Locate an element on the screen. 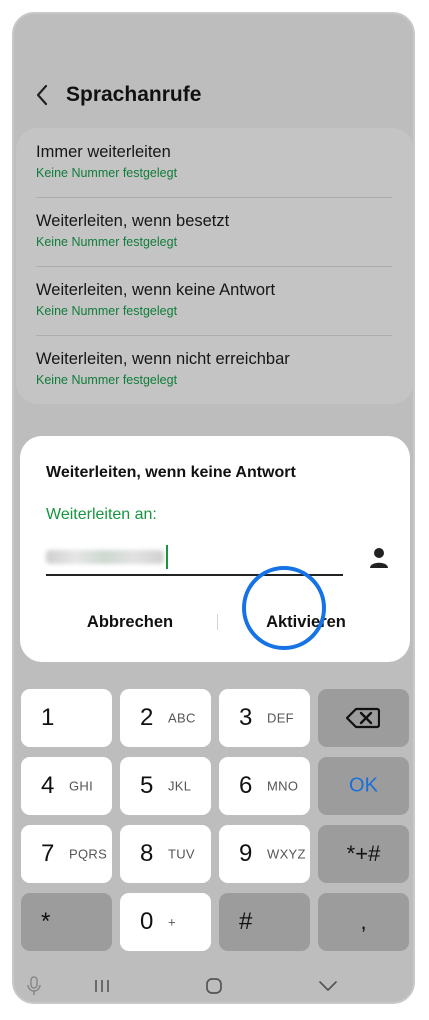 This screenshot has width=429, height=1020. key-8: 8 TUV is located at coordinates (165, 854).